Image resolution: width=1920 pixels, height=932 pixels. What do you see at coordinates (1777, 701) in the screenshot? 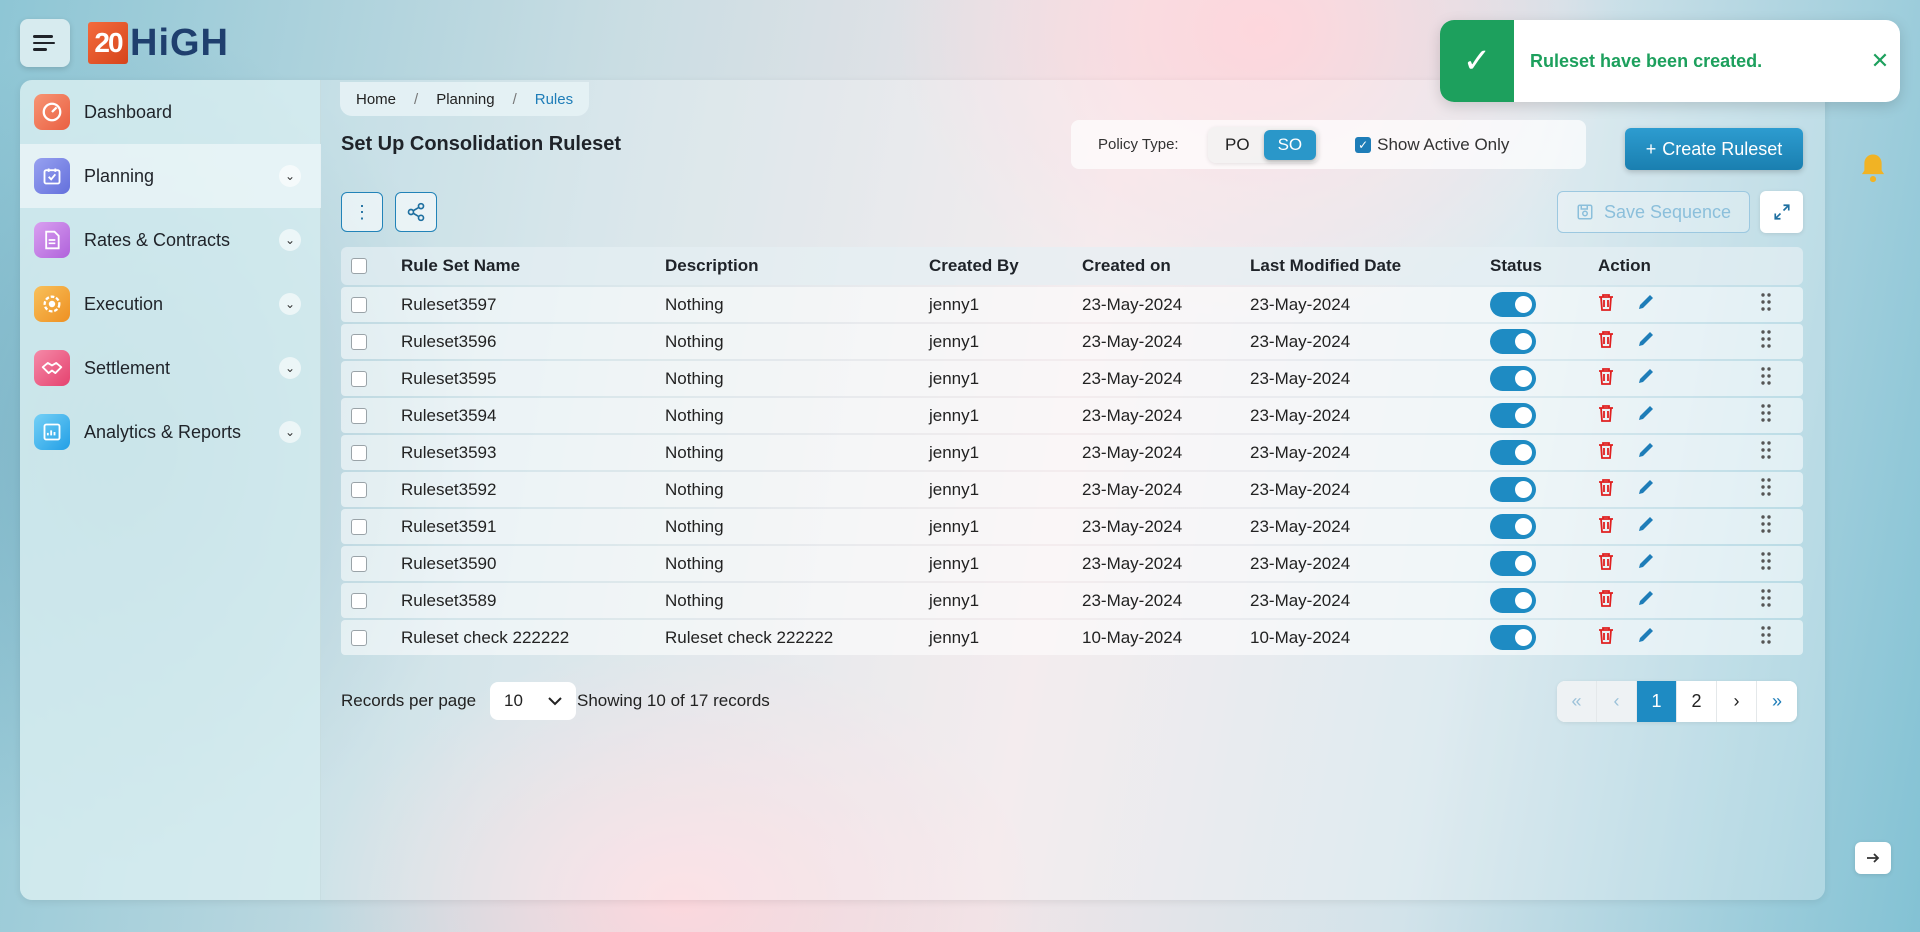
I see `last-page-button: »` at bounding box center [1777, 701].